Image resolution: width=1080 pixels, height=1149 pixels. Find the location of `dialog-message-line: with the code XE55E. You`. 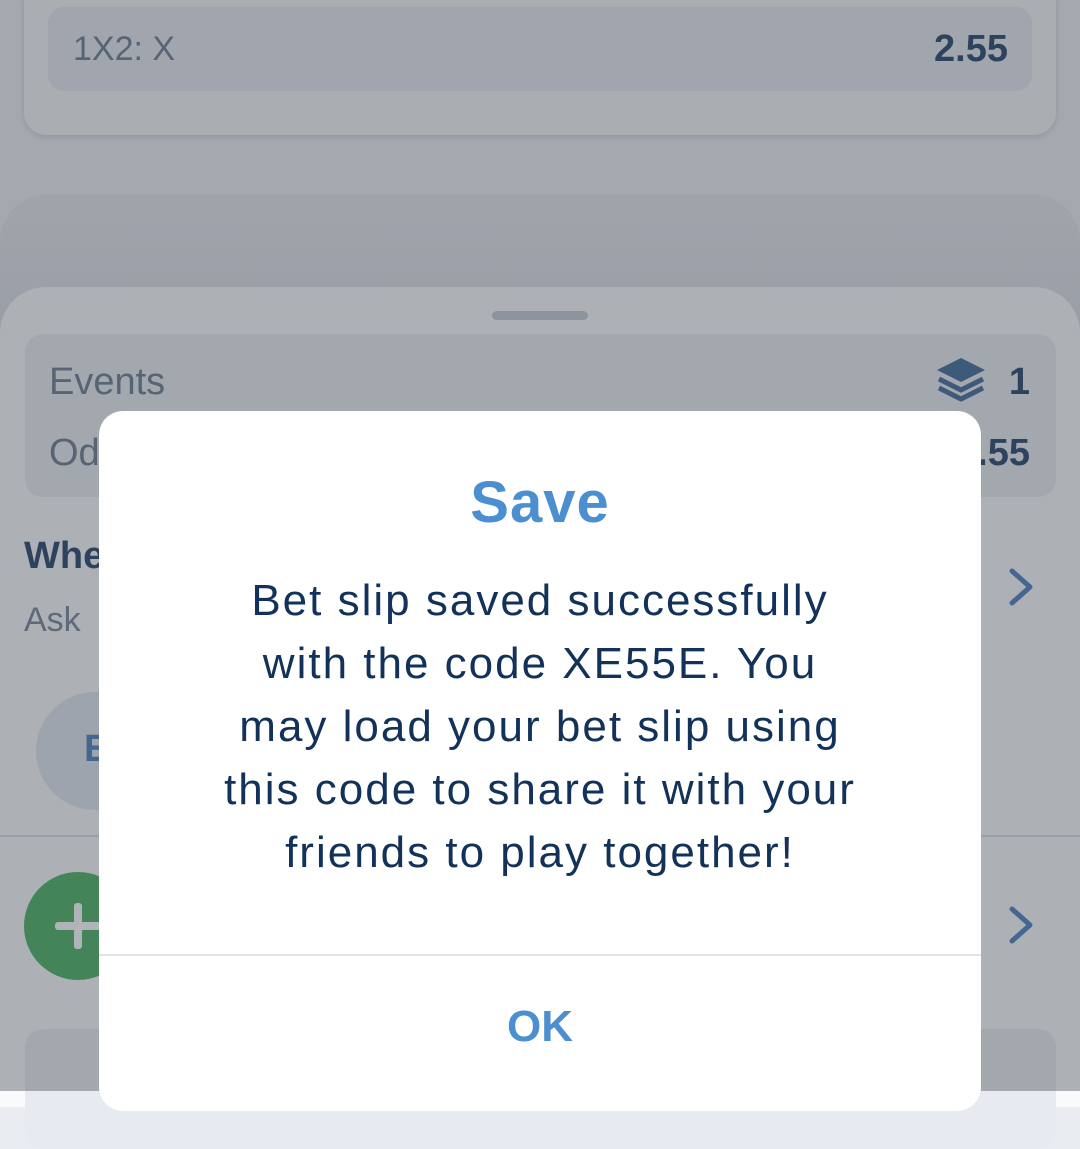

dialog-message-line: with the code XE55E. You is located at coordinates (540, 663).